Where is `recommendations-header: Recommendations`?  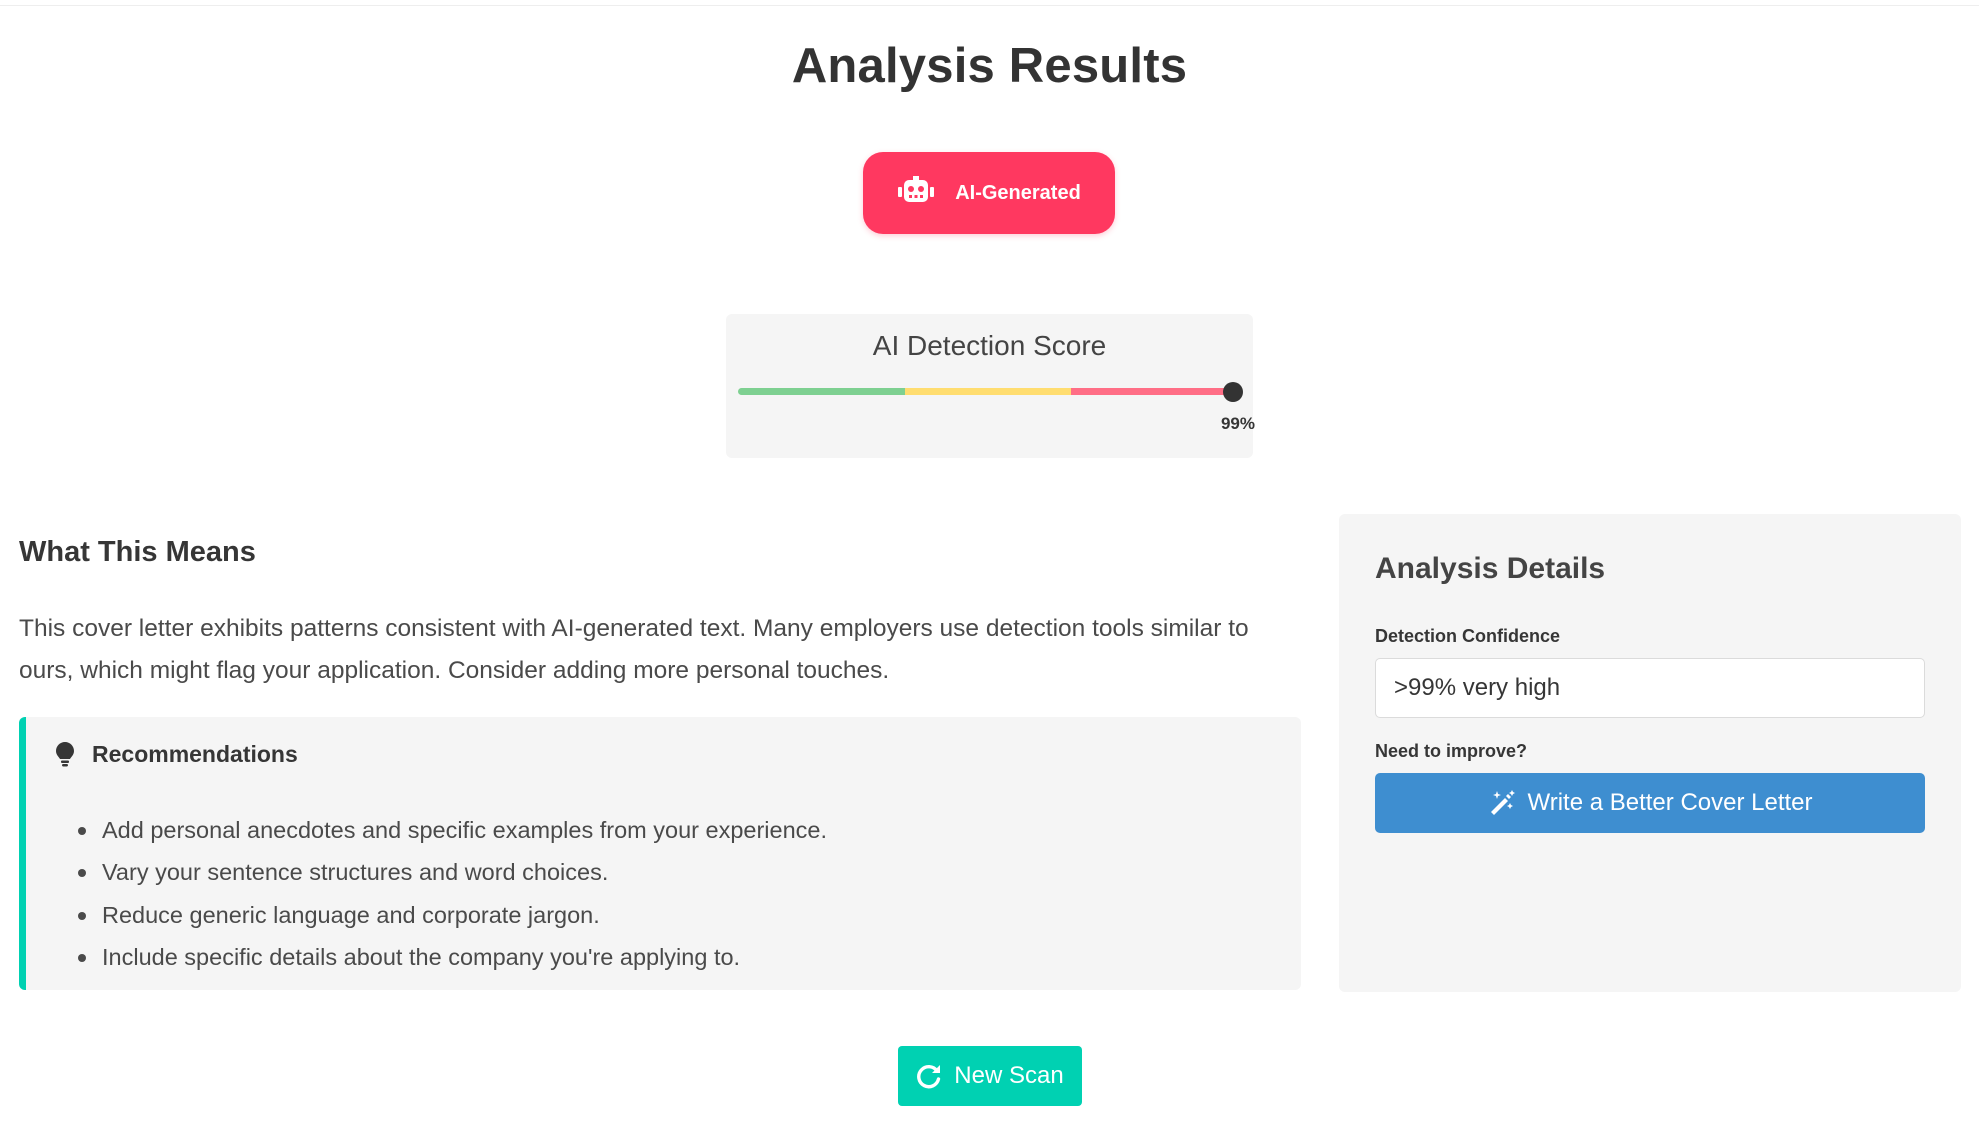
recommendations-header: Recommendations is located at coordinates (177, 754).